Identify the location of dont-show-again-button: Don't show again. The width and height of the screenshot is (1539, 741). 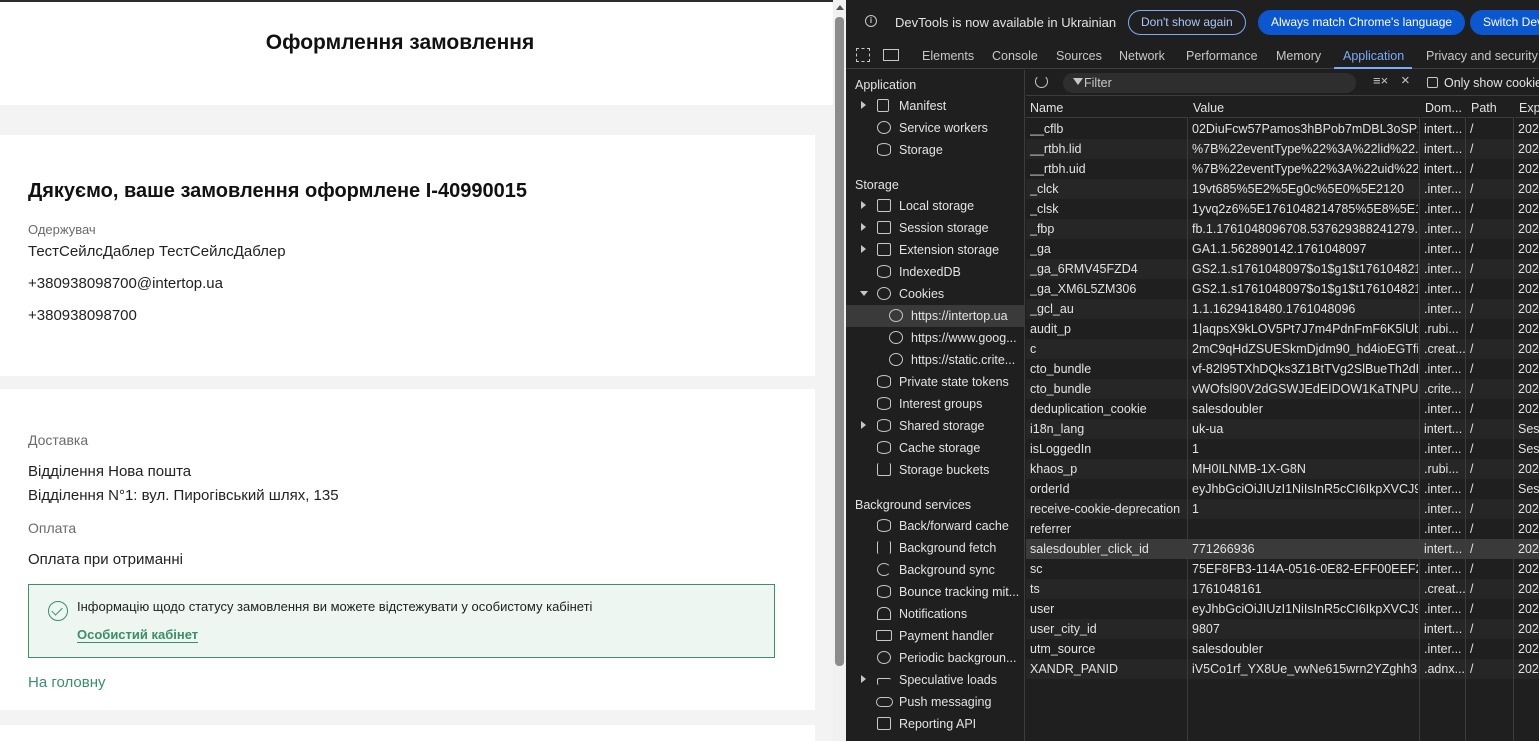
(1187, 22).